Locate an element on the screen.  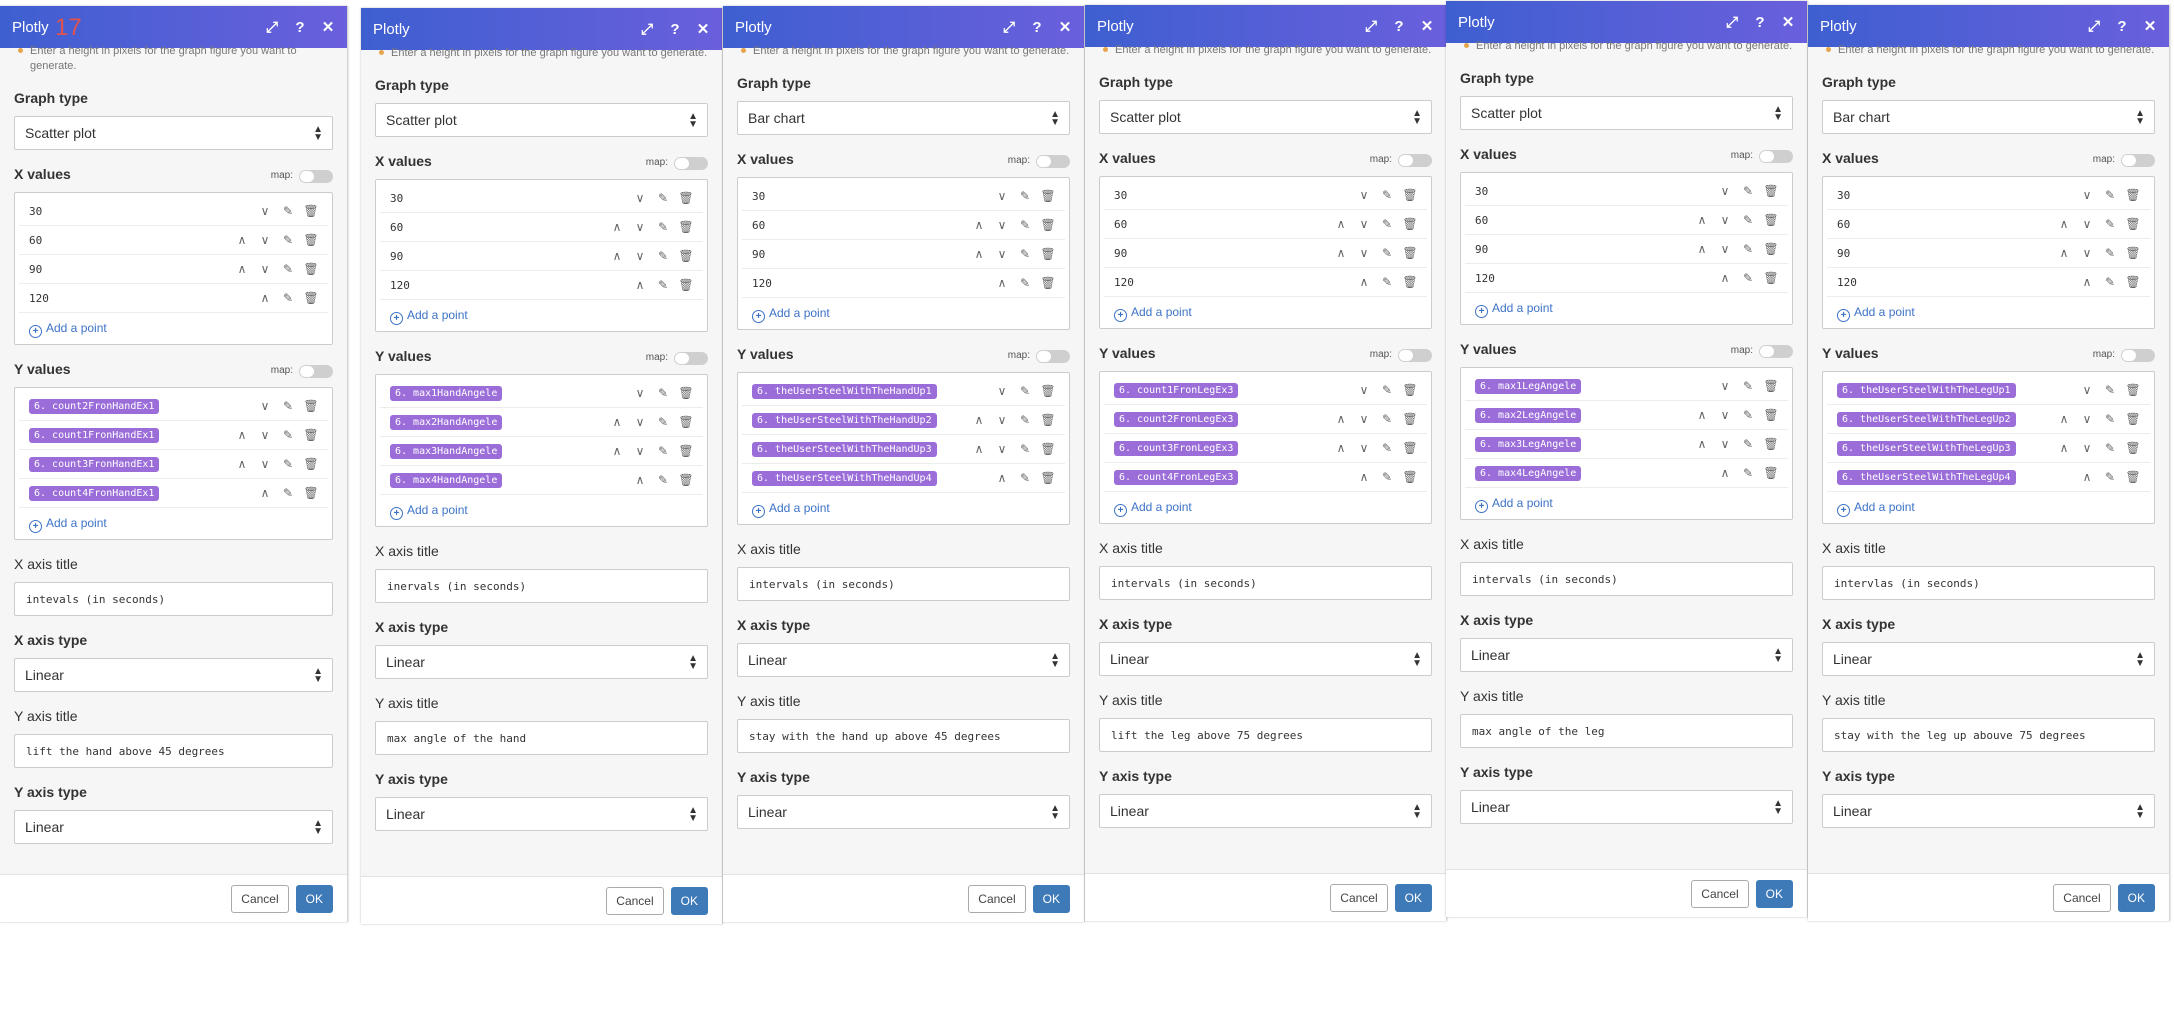
variable-pill: 6. max2LegAngele is located at coordinates (1528, 415).